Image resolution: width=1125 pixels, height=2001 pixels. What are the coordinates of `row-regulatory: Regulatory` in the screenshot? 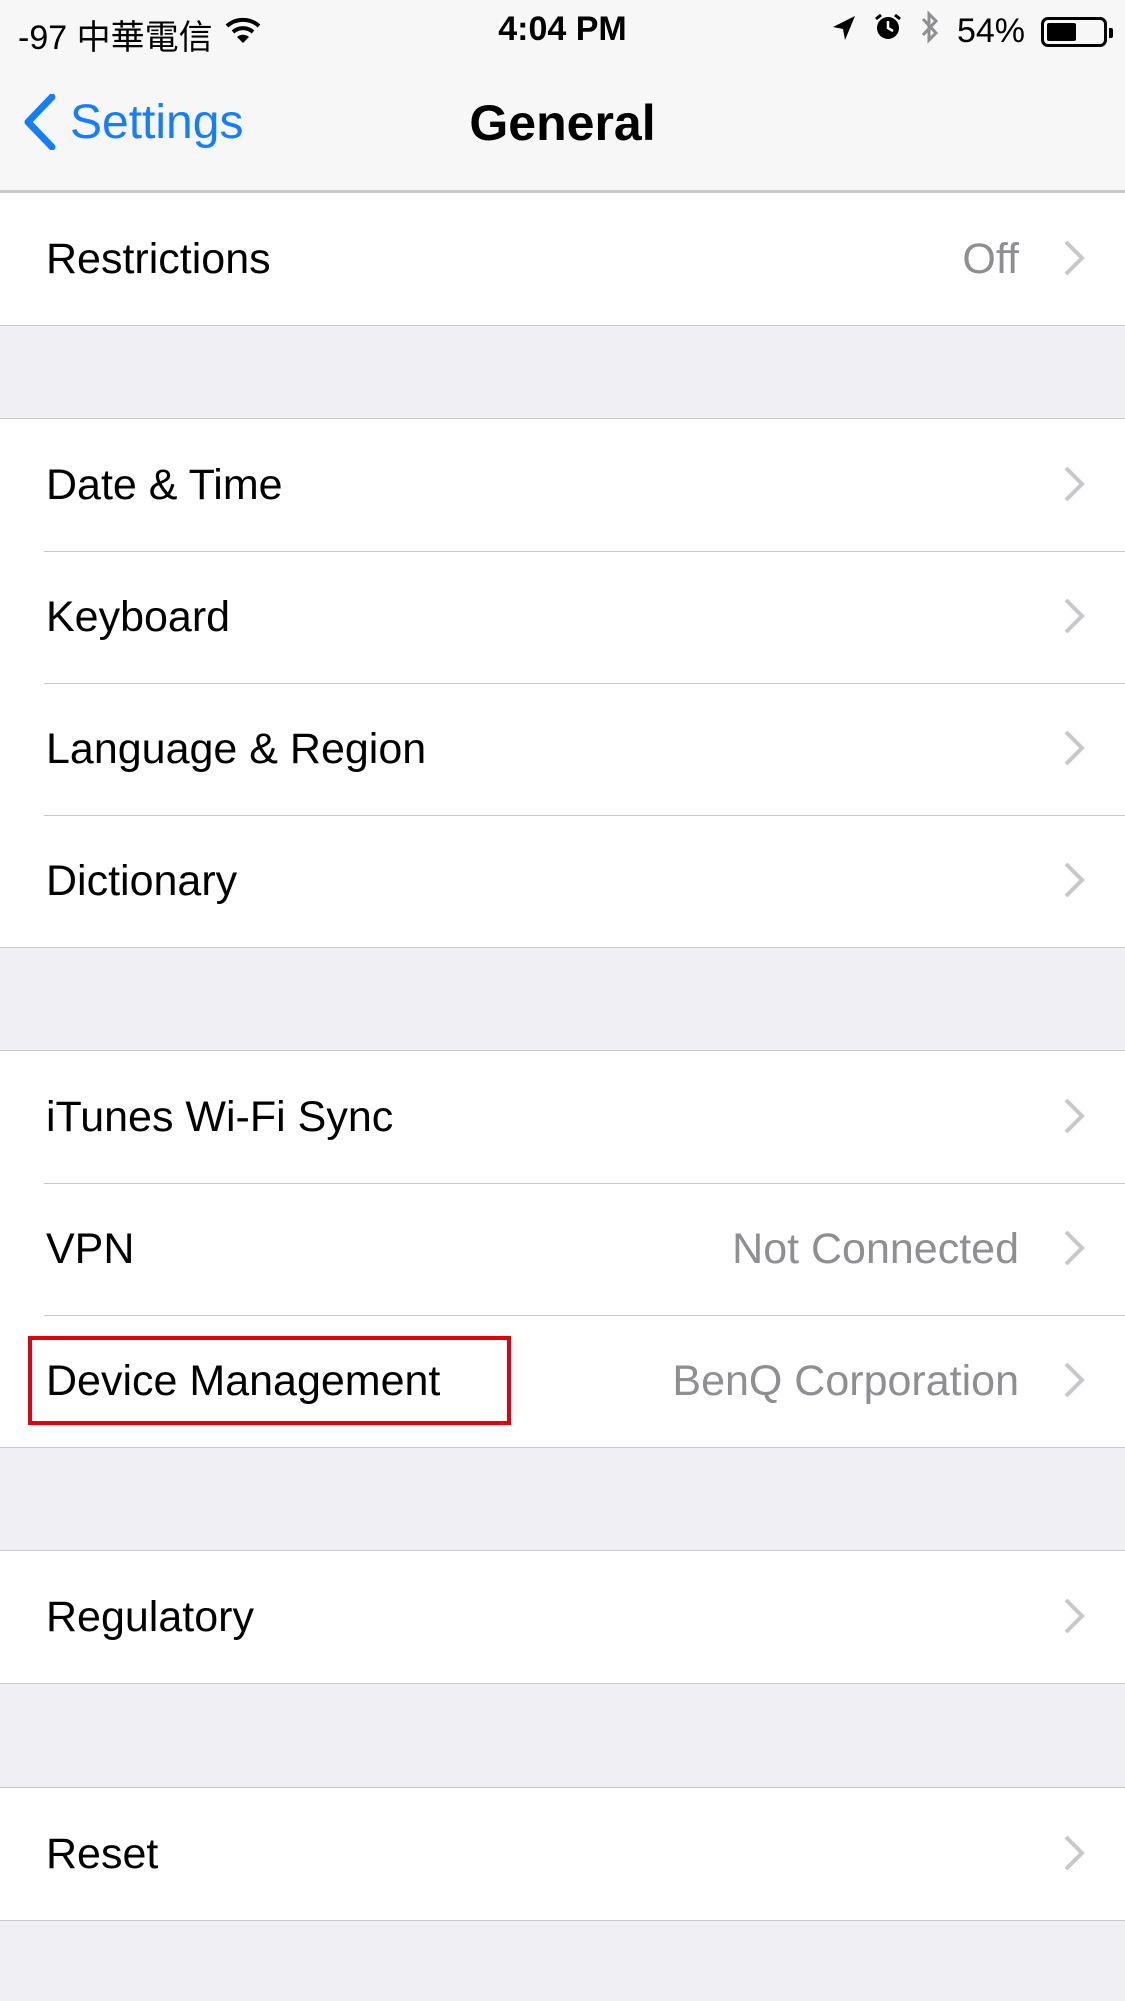 It's located at (562, 1617).